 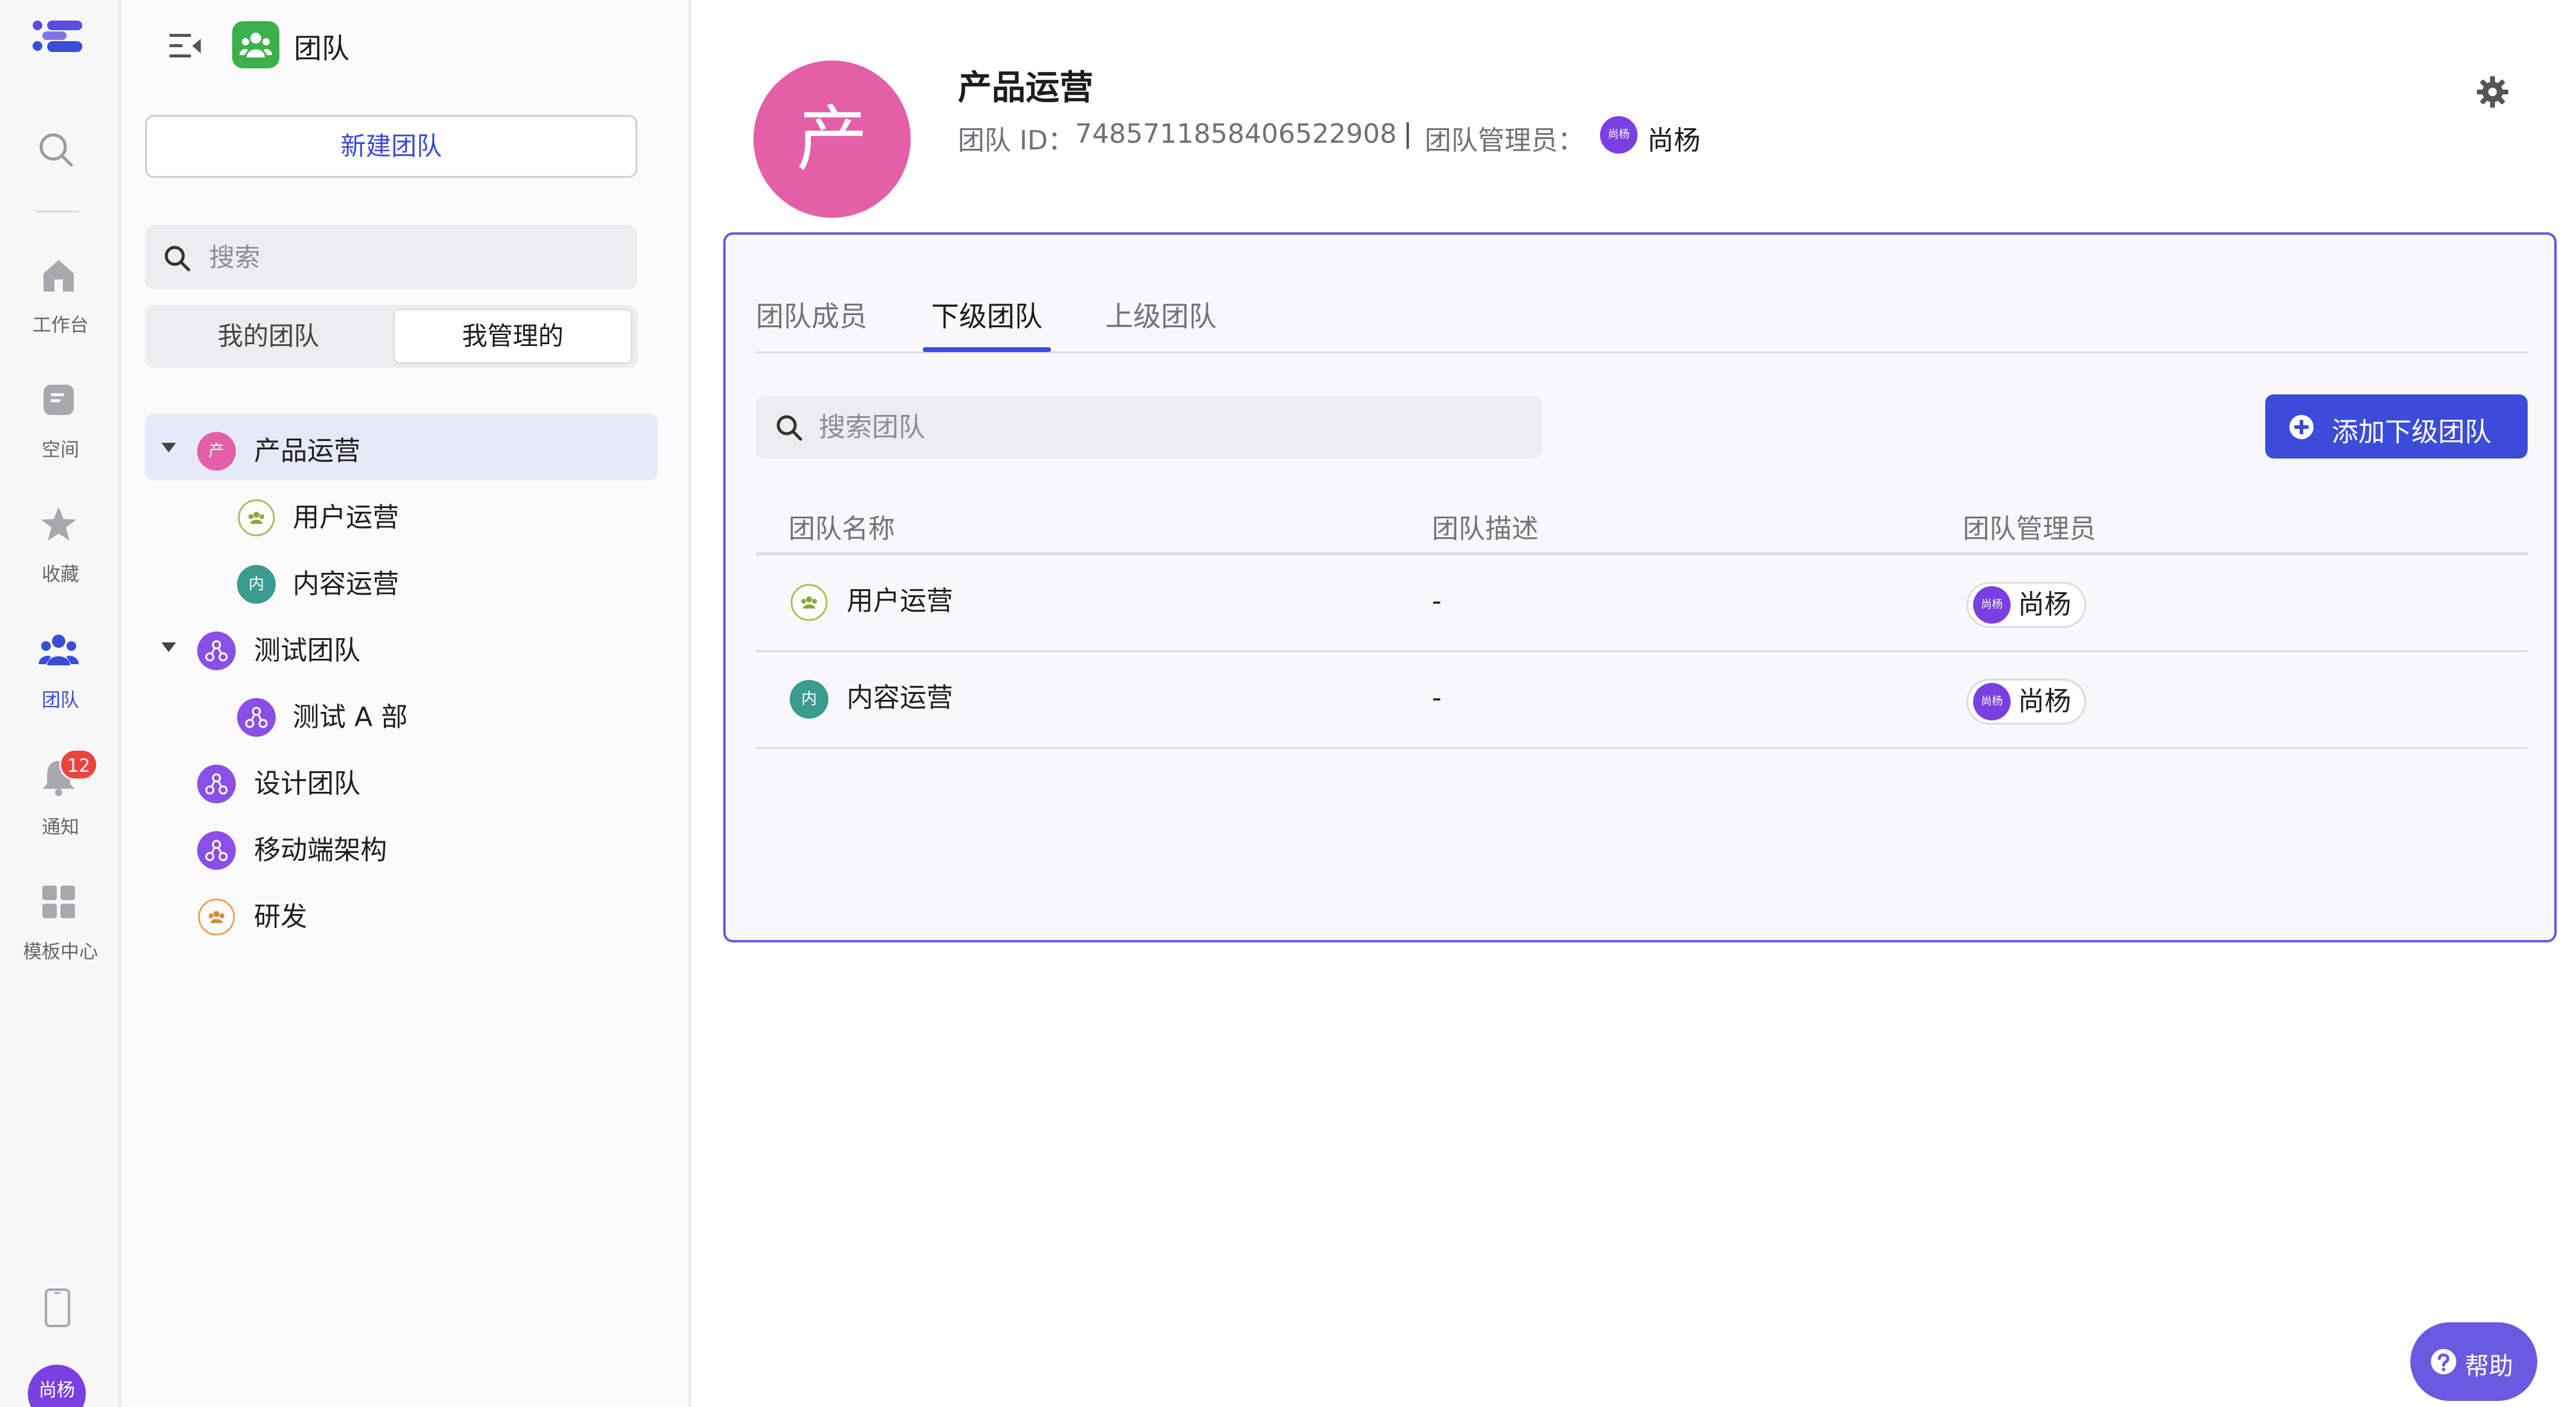 What do you see at coordinates (402, 646) in the screenshot?
I see `tree-item-test-team: 测试团队` at bounding box center [402, 646].